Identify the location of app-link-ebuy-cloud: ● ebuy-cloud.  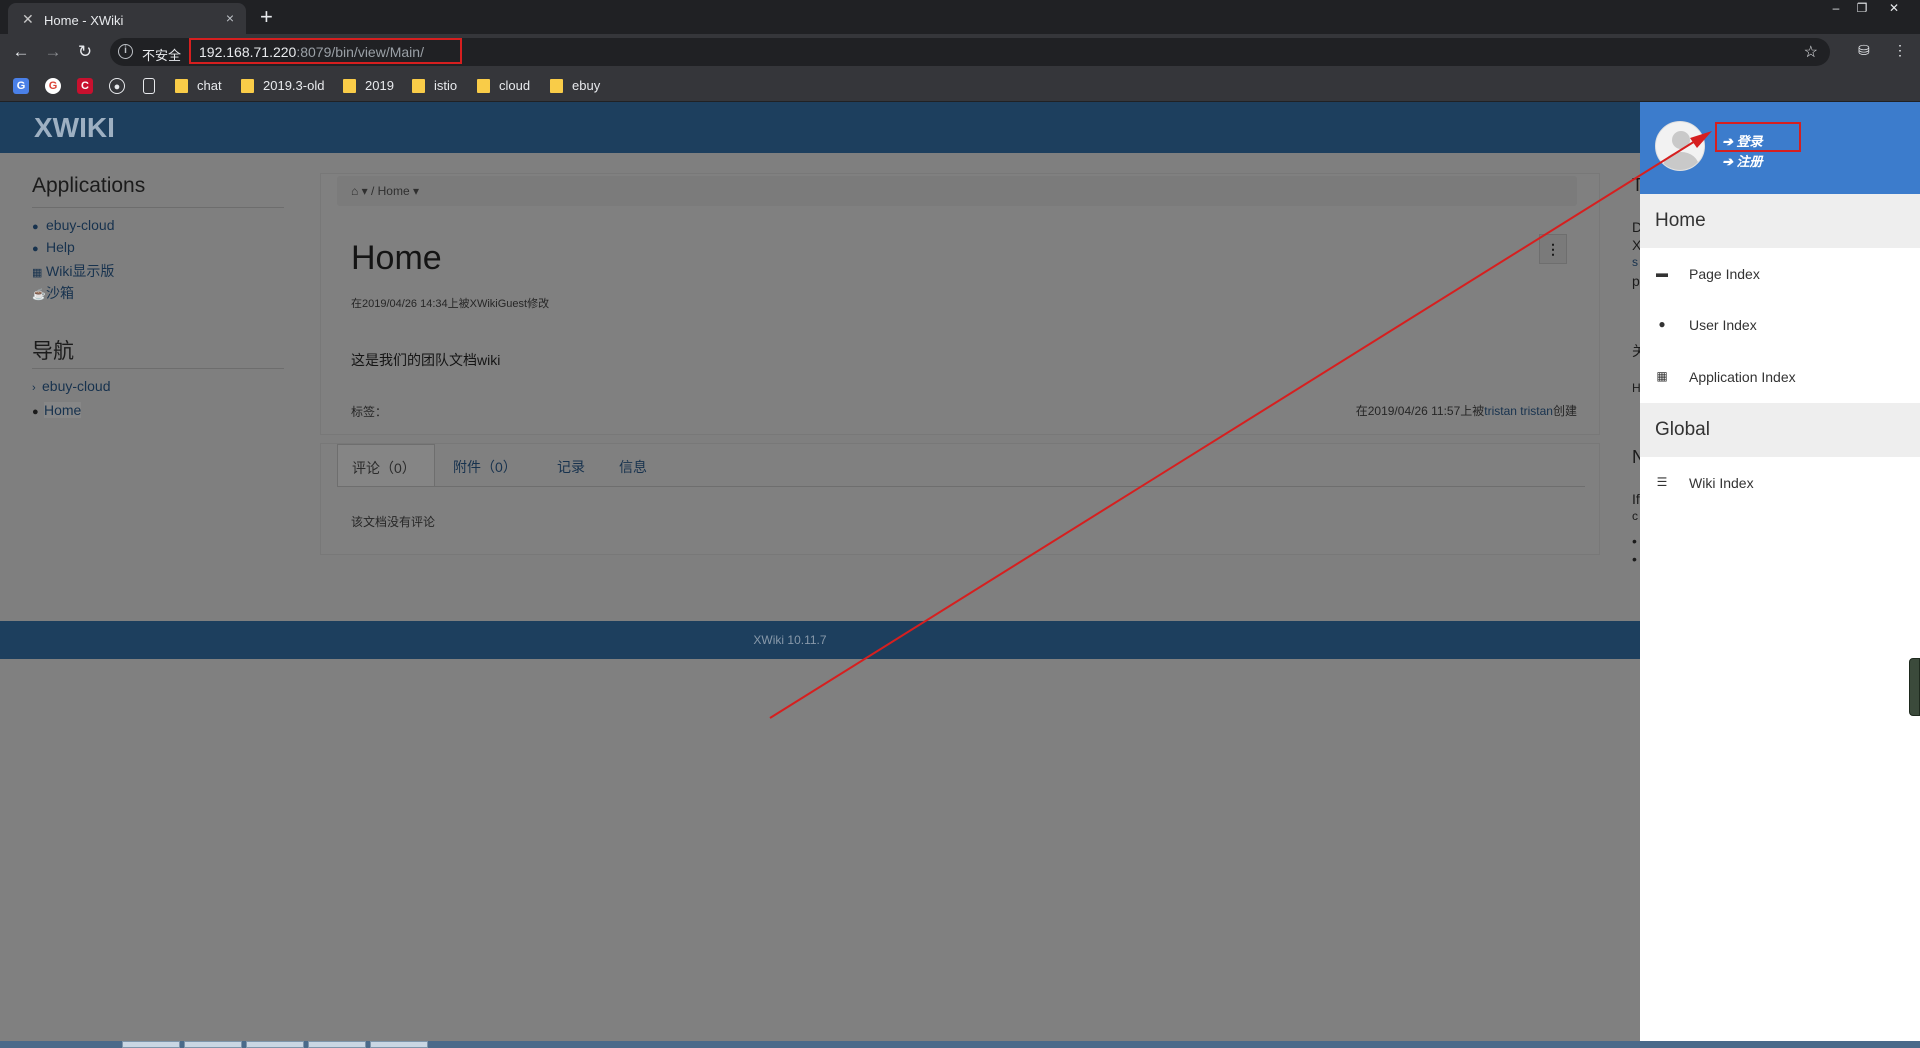
(73, 225).